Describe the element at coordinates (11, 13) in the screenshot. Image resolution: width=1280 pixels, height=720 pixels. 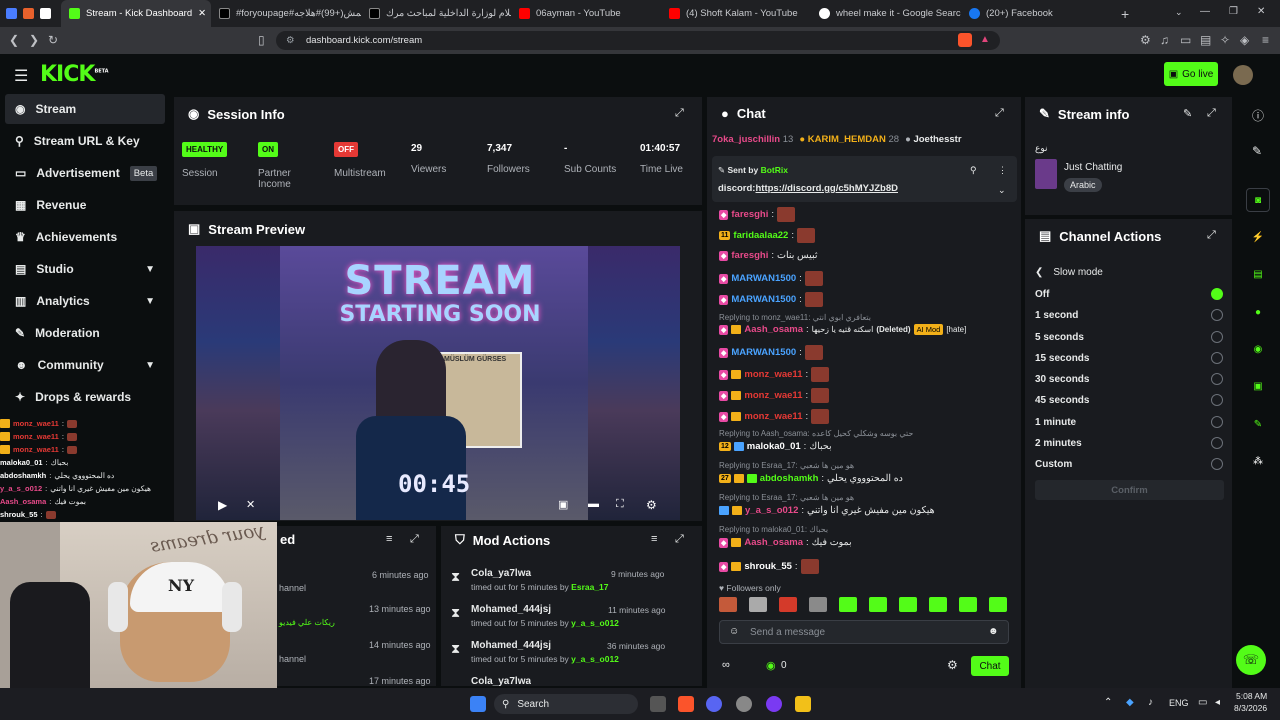
I see `browser-menu-icon` at that location.